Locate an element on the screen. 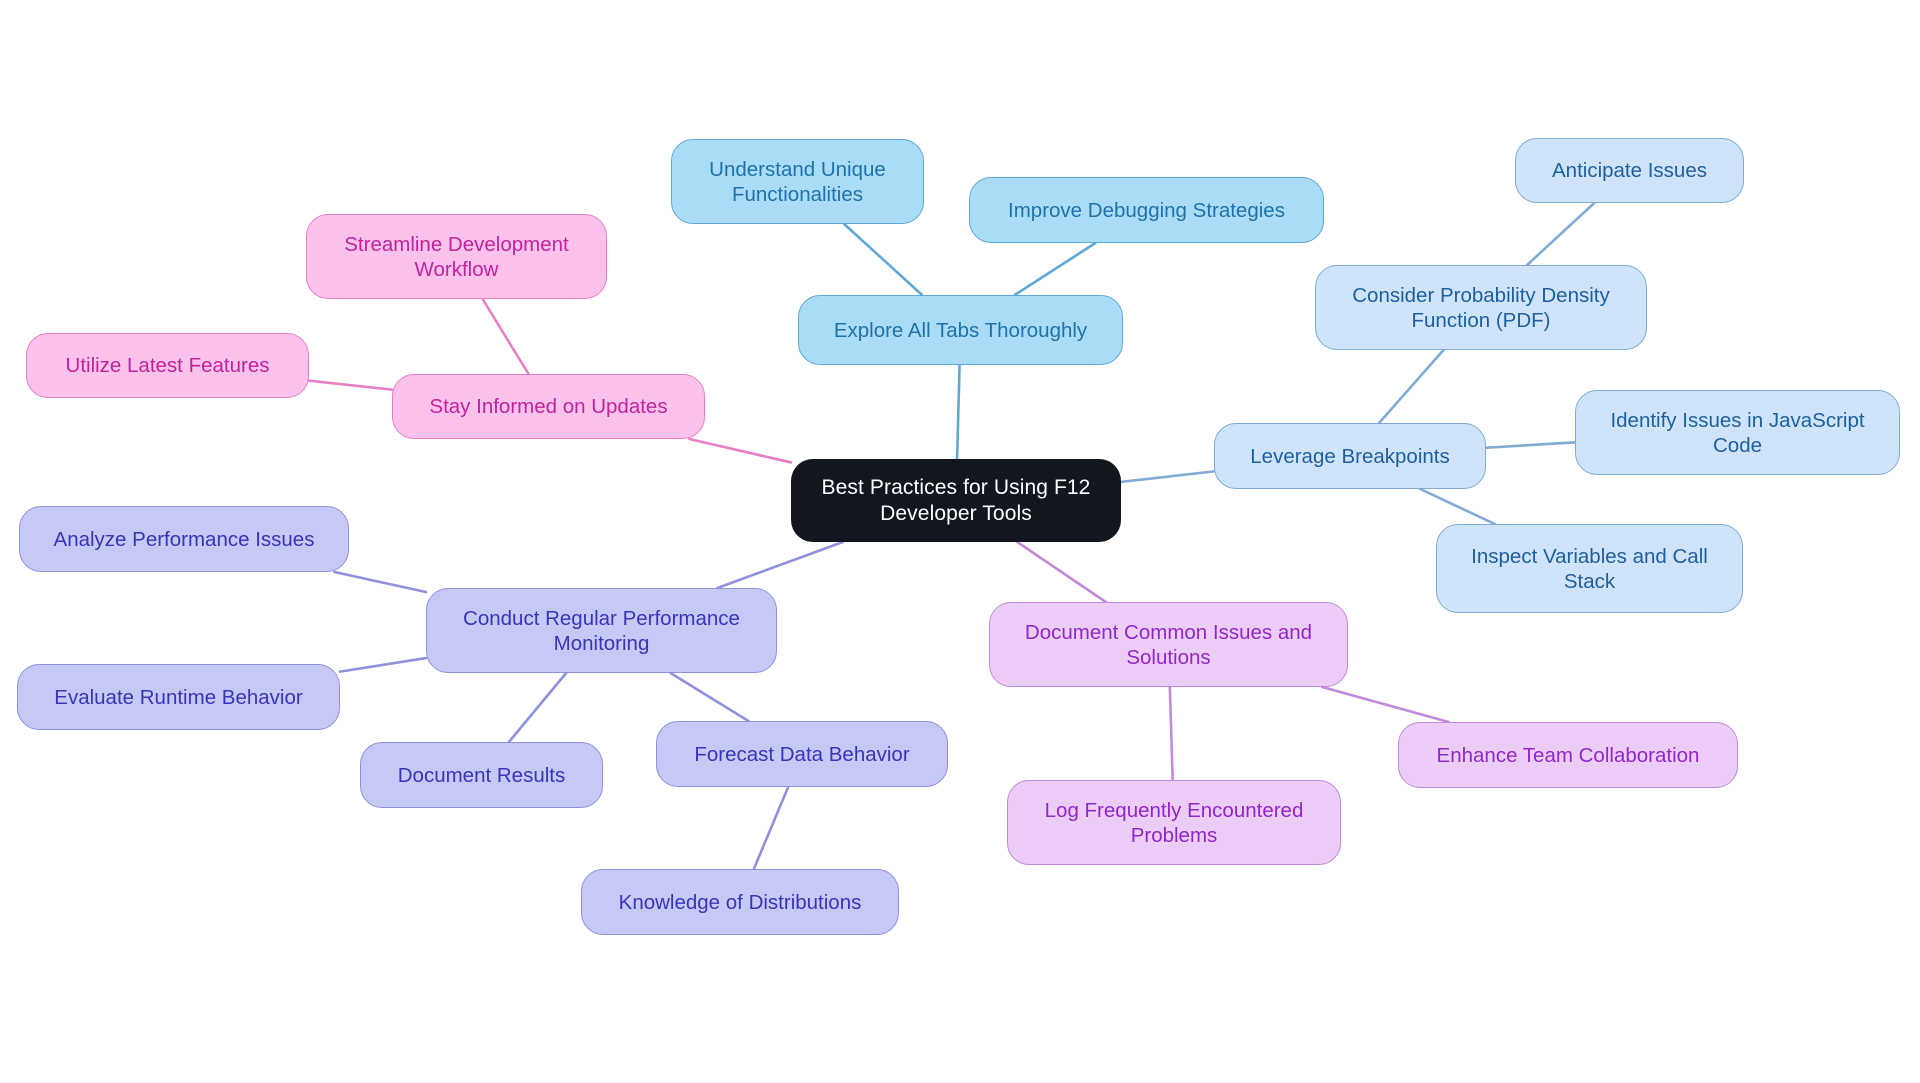 This screenshot has height=1083, width=1920. node-label: Anticipate Issues is located at coordinates (1629, 170).